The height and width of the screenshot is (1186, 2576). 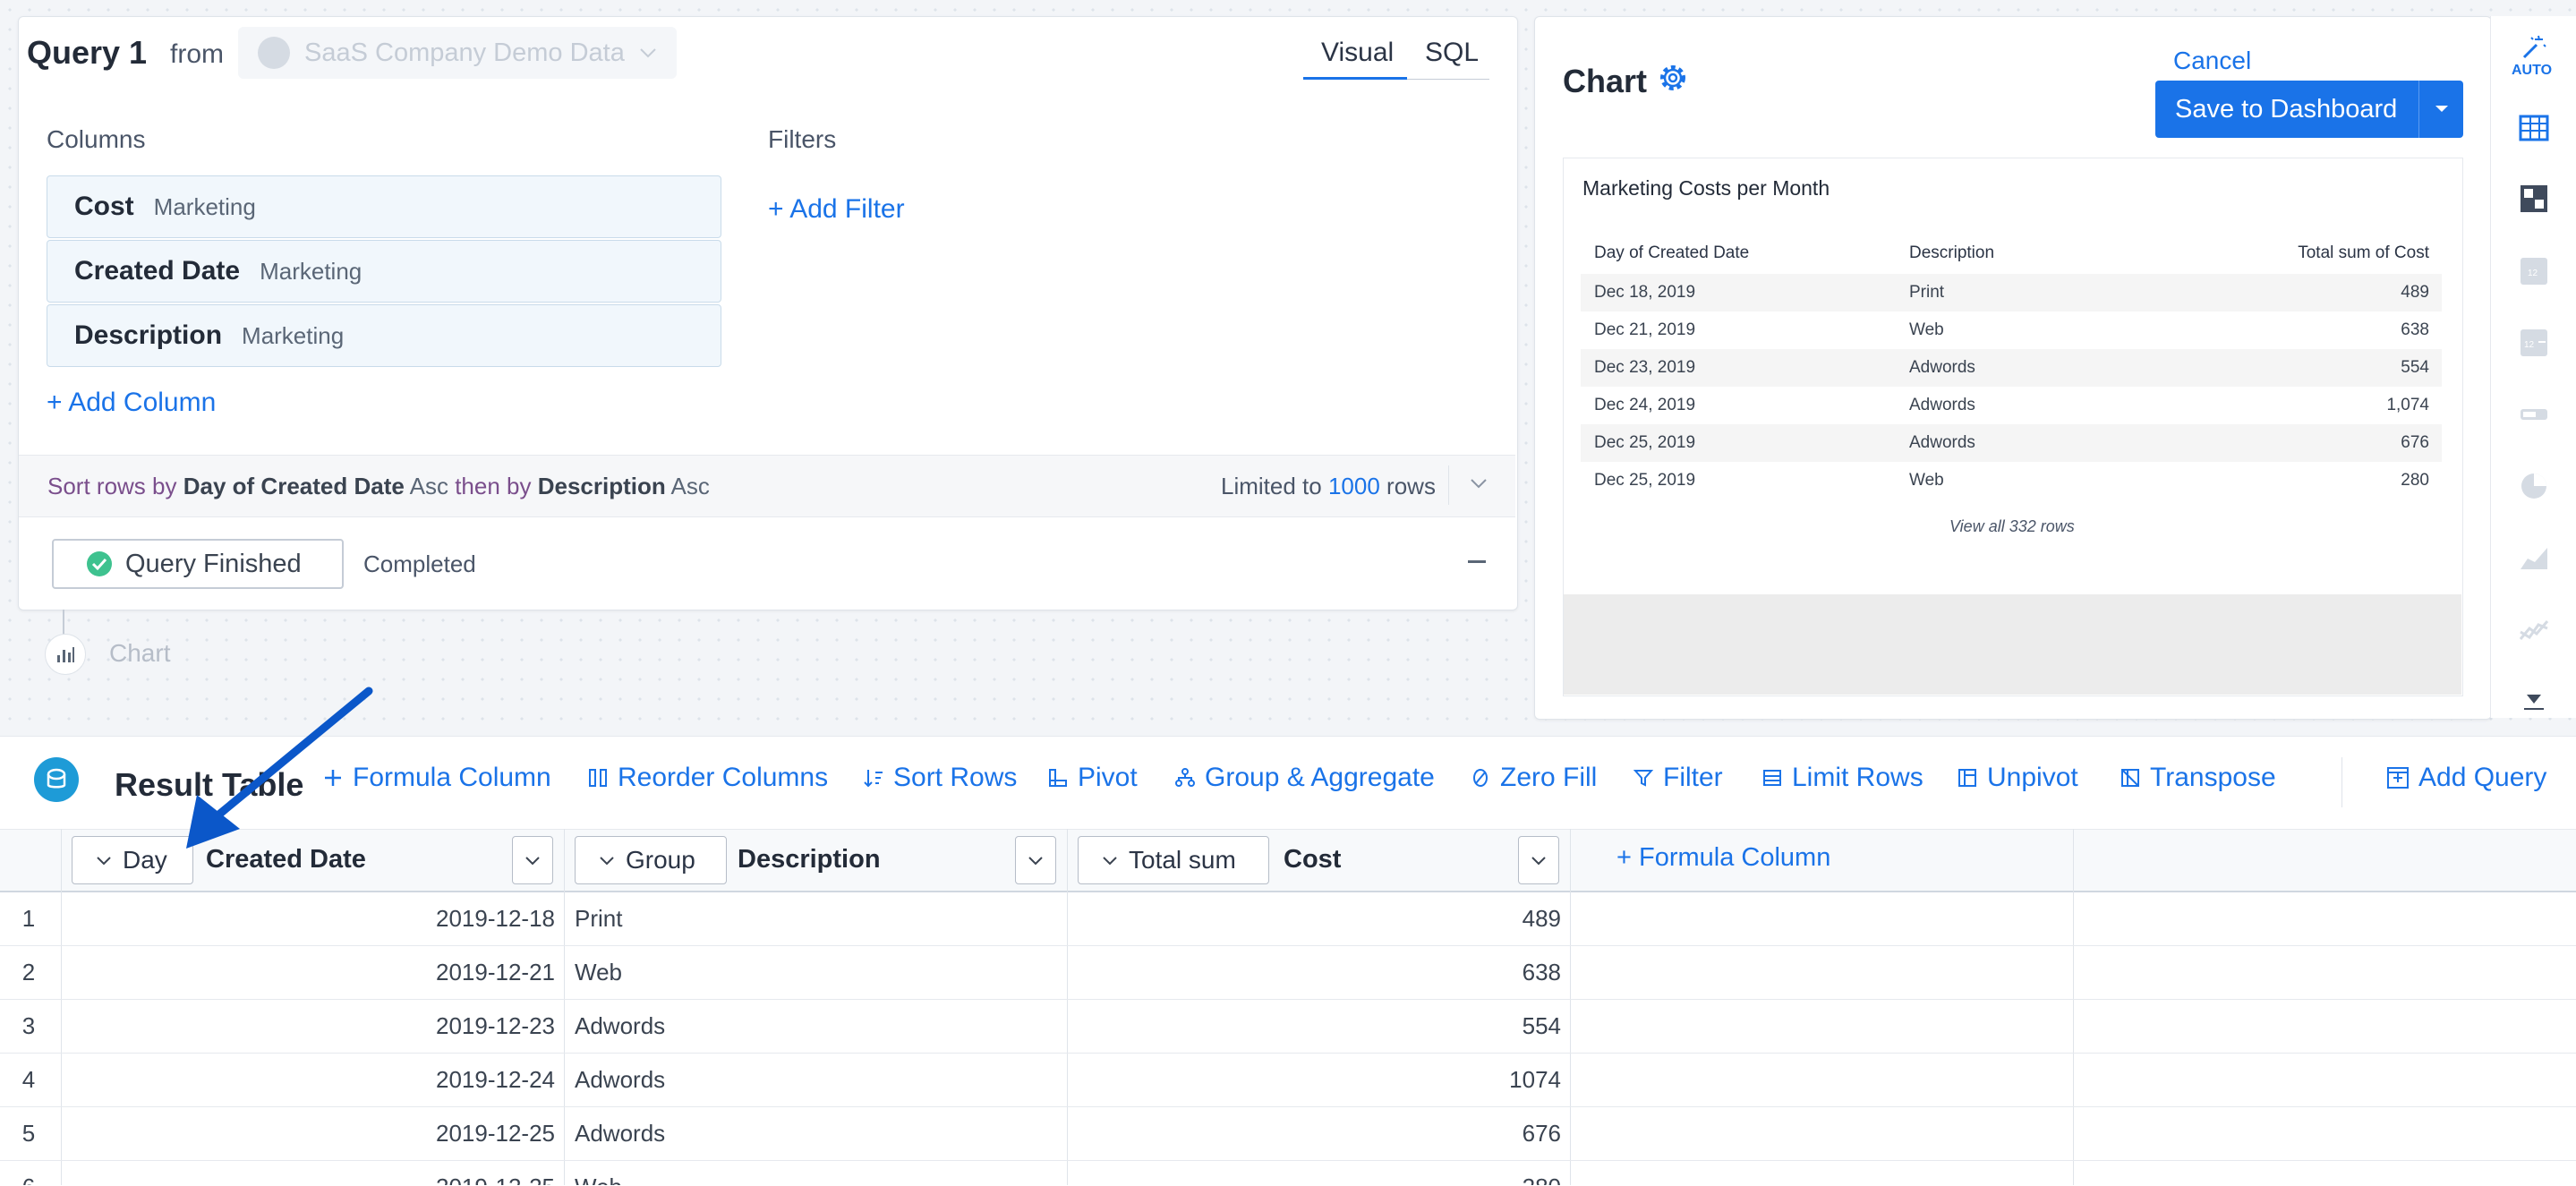 I want to click on aggregation-select-total-sum: Total sum, so click(x=1173, y=860).